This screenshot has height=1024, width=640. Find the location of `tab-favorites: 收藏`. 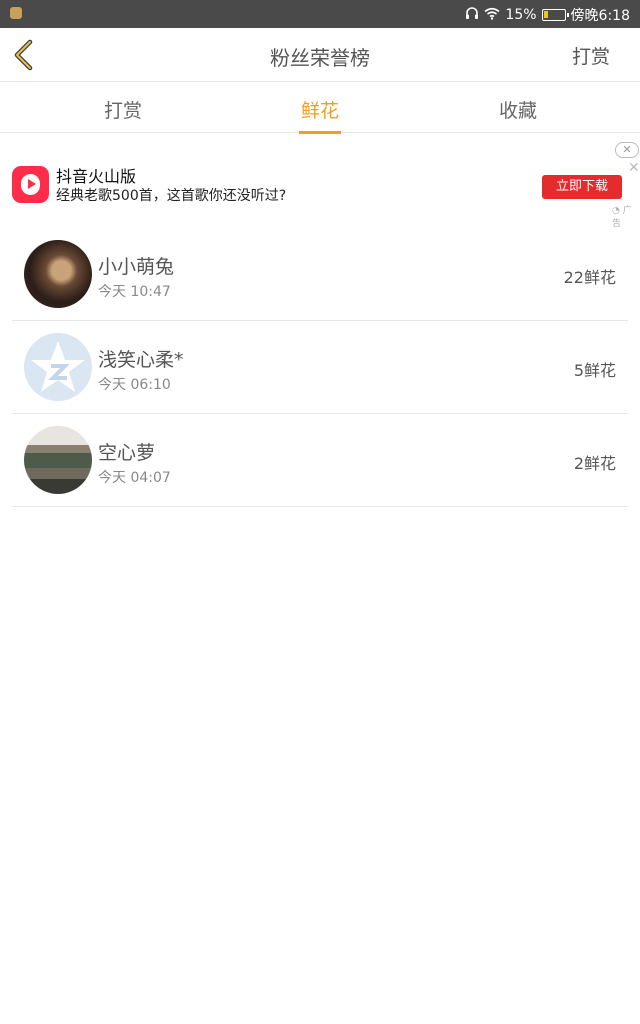

tab-favorites: 收藏 is located at coordinates (518, 109).